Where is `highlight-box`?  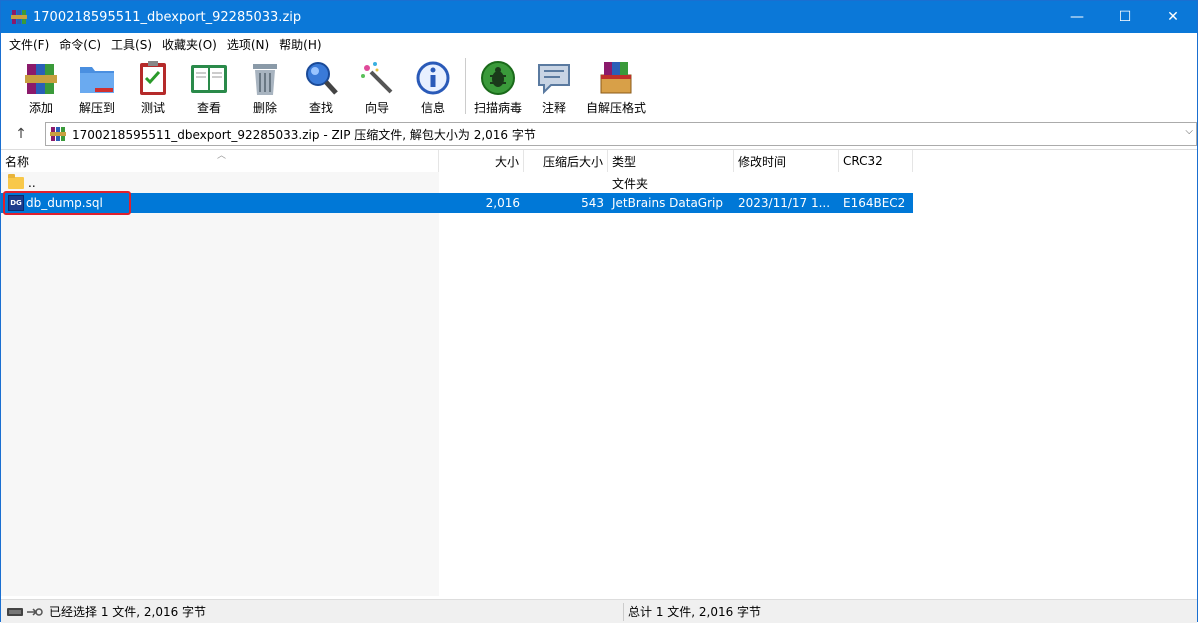
highlight-box is located at coordinates (67, 203).